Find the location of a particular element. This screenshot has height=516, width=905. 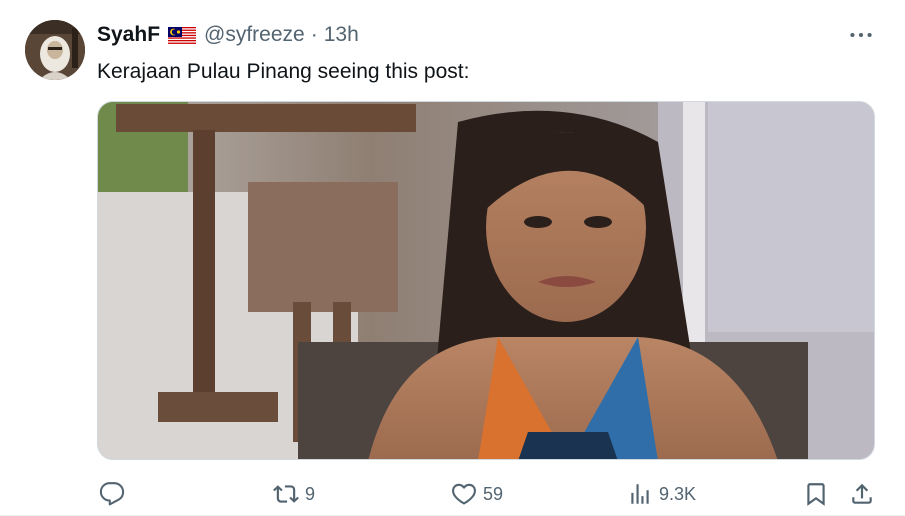

bookmark-button is located at coordinates (816, 494).